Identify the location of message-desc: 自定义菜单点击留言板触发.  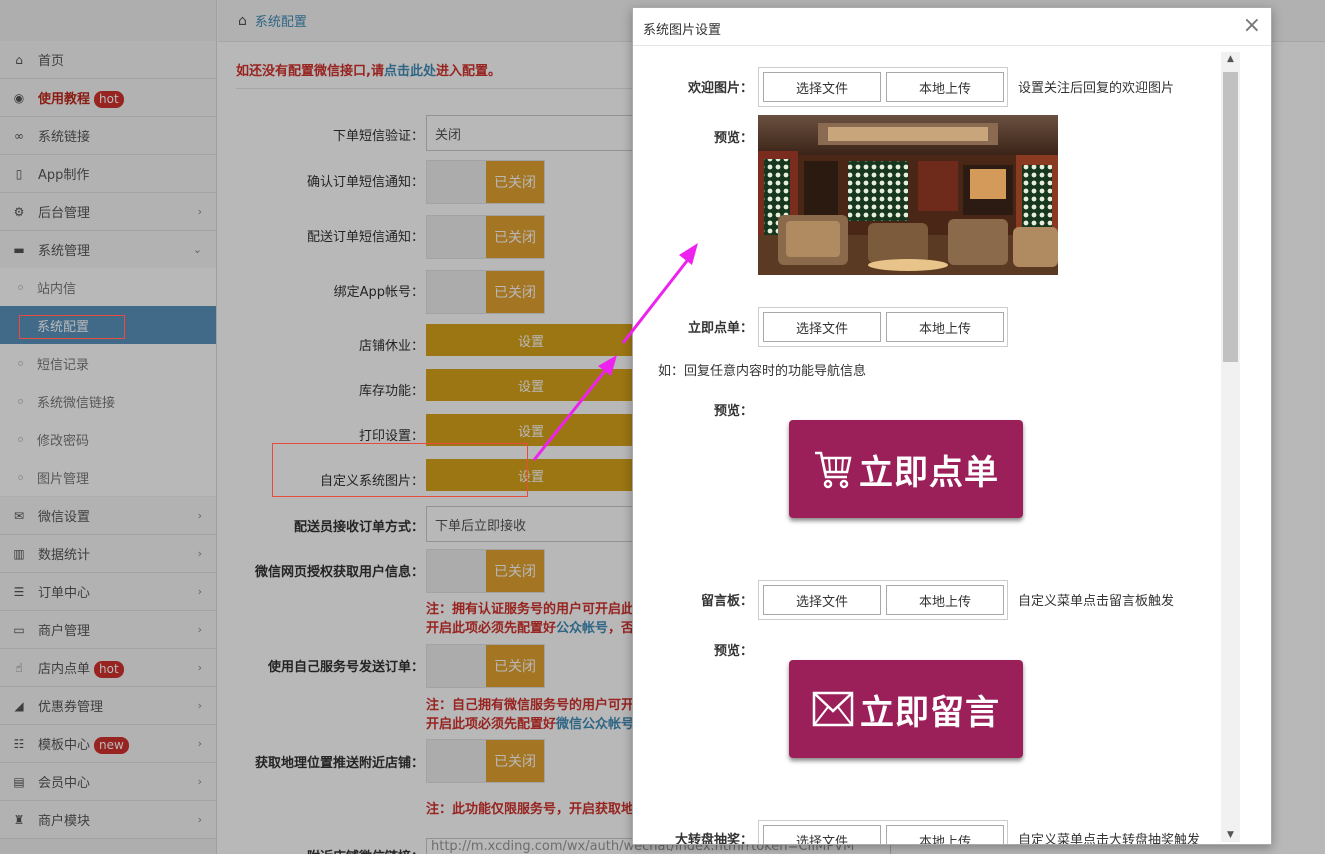
(1096, 601).